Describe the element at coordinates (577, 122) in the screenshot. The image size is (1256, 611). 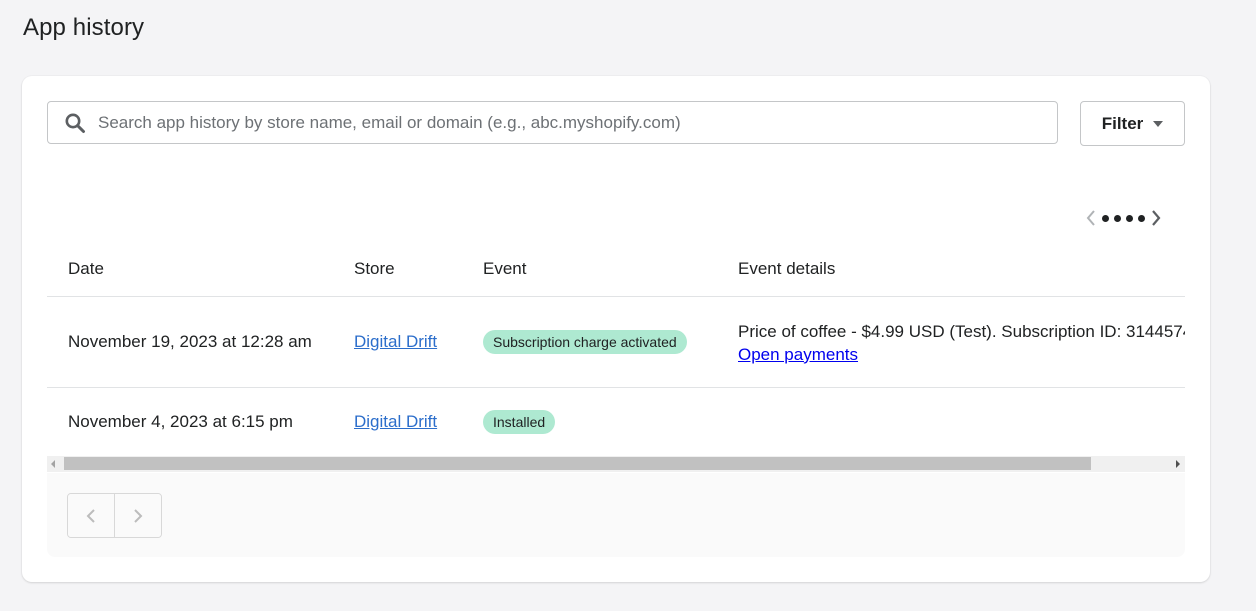
I see `search-input` at that location.